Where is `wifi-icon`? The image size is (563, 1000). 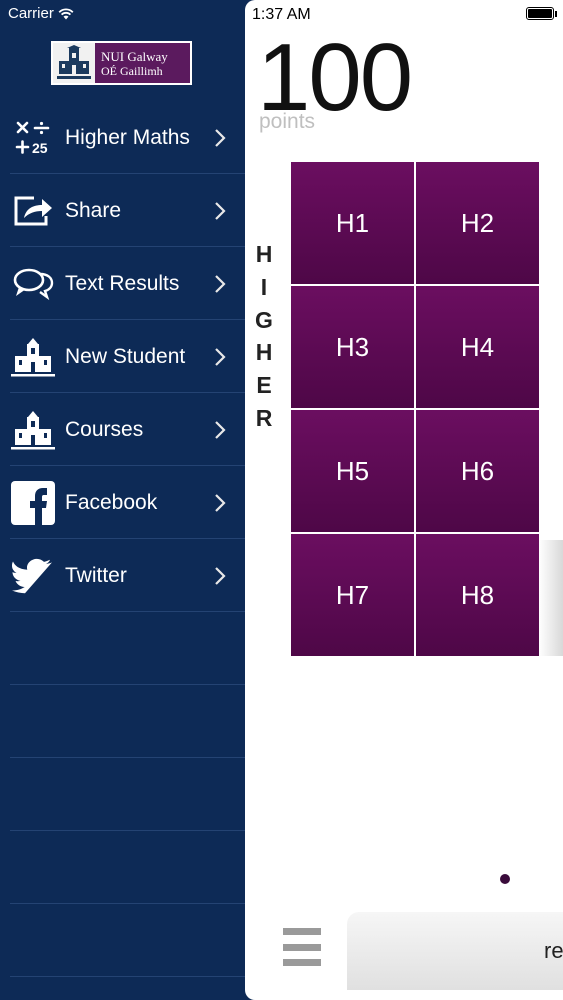
wifi-icon is located at coordinates (66, 13).